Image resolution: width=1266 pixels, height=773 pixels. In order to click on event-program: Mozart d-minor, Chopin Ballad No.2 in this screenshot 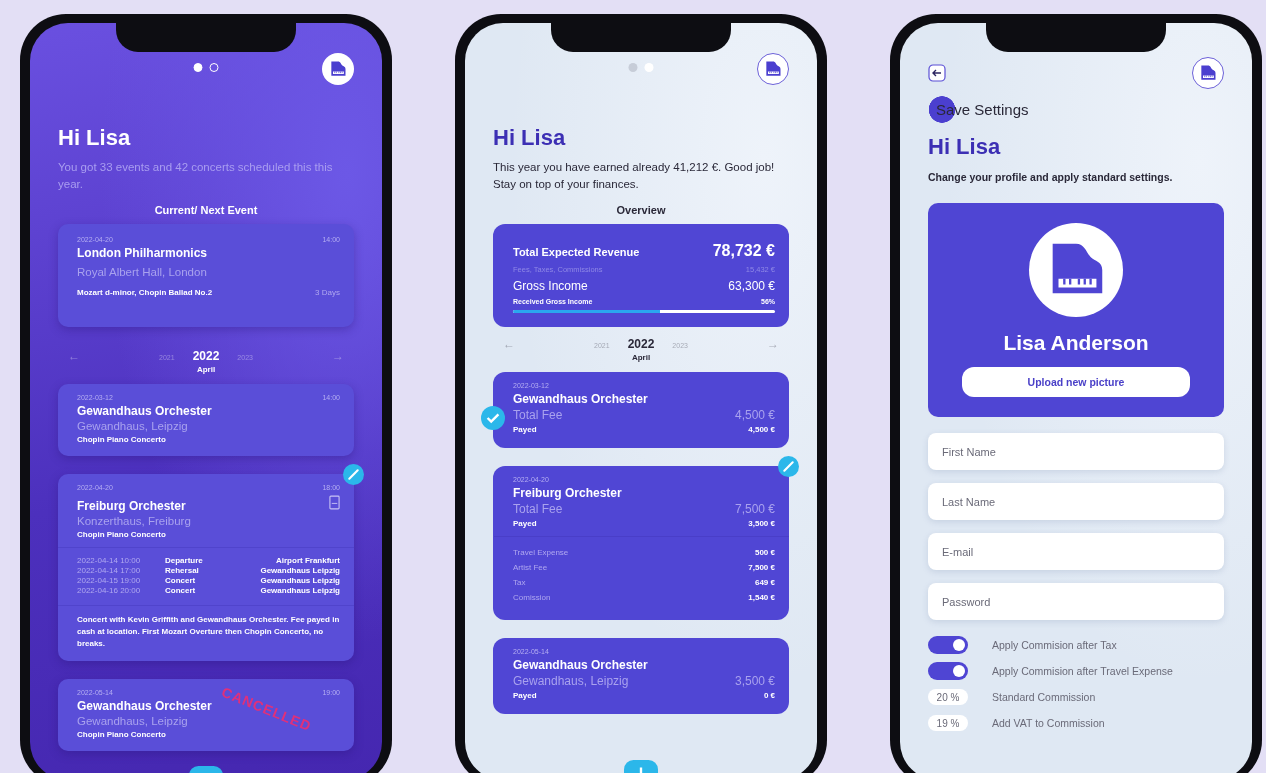, I will do `click(145, 293)`.